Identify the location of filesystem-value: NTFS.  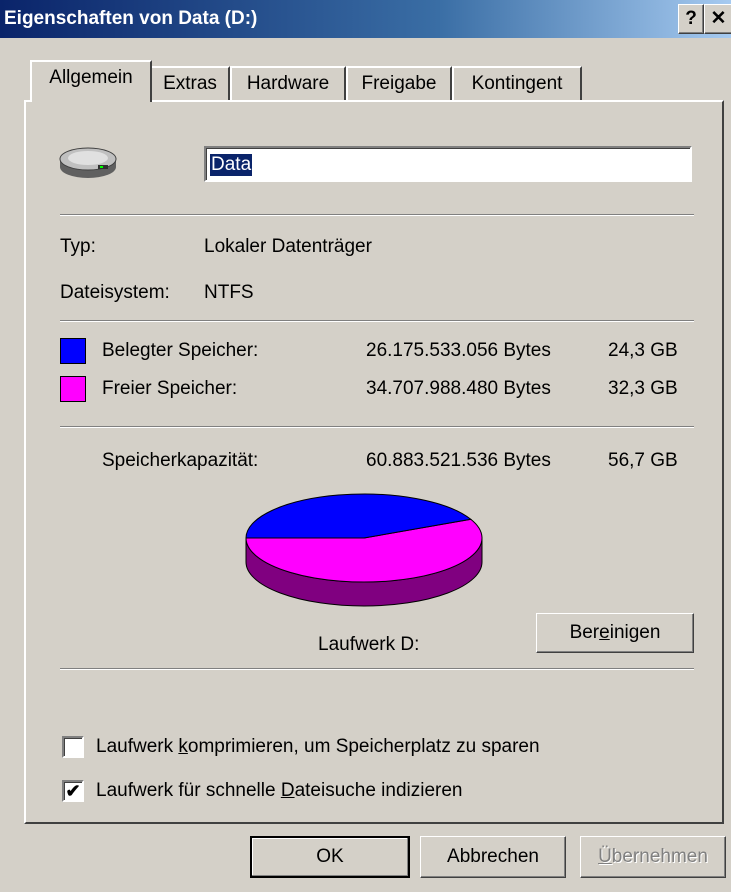
(229, 292).